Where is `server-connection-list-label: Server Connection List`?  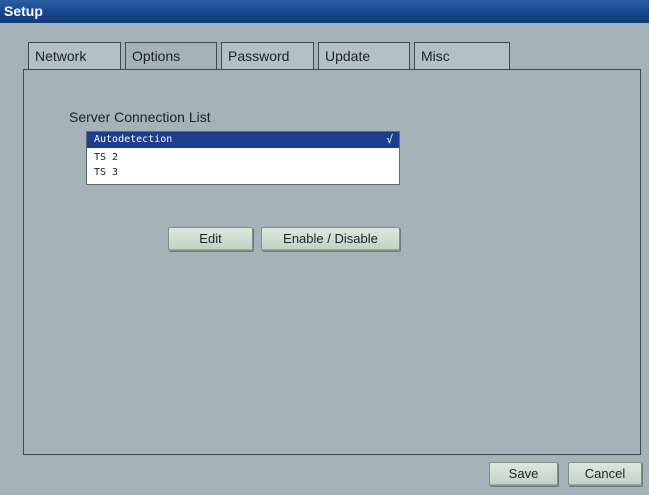 server-connection-list-label: Server Connection List is located at coordinates (140, 117).